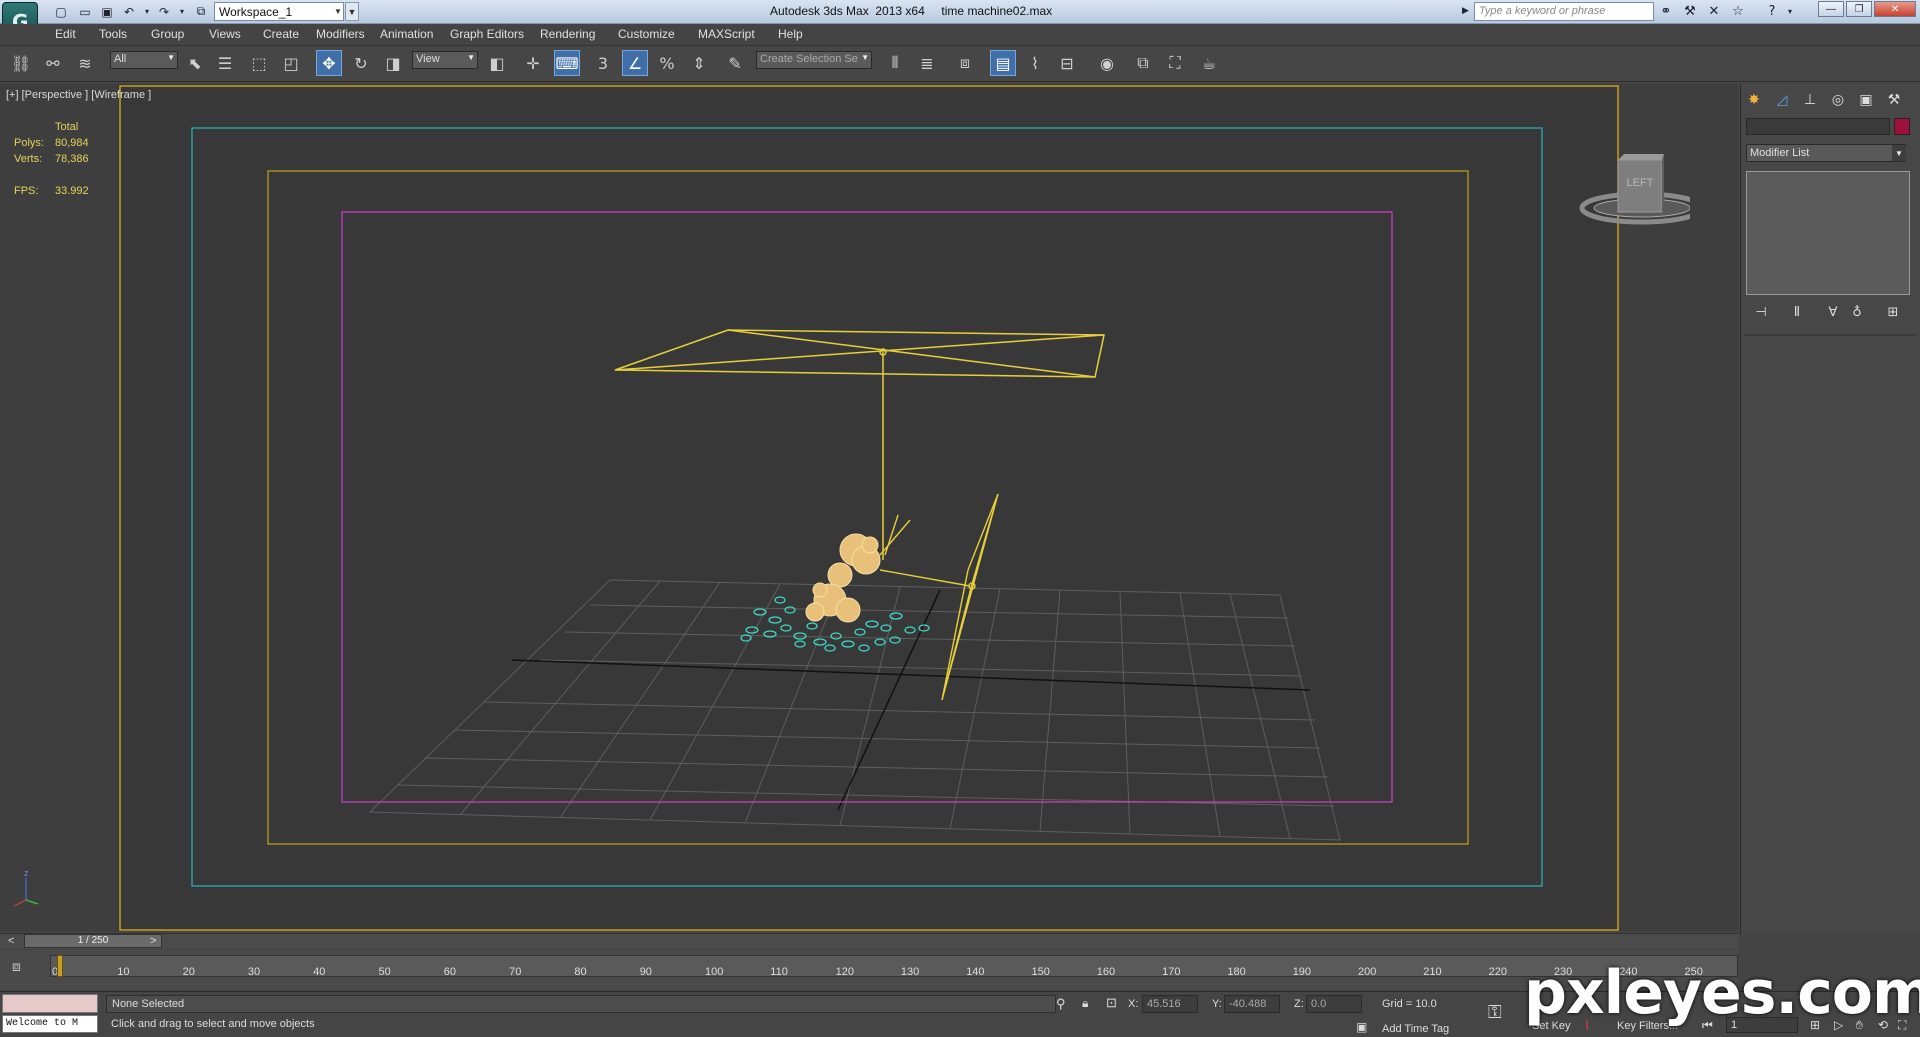 The image size is (1920, 1037). I want to click on selection-filter-select: All ▼, so click(144, 60).